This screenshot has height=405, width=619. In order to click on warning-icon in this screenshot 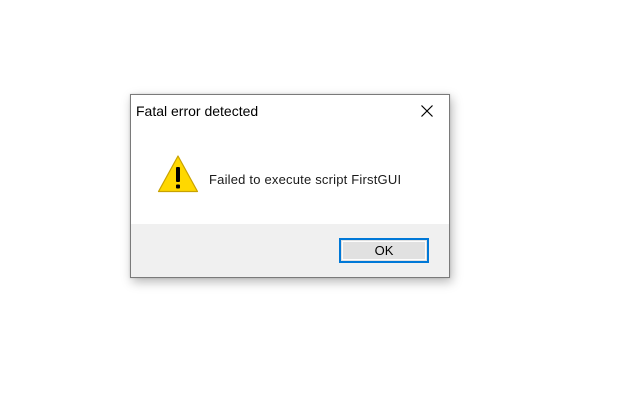, I will do `click(178, 174)`.